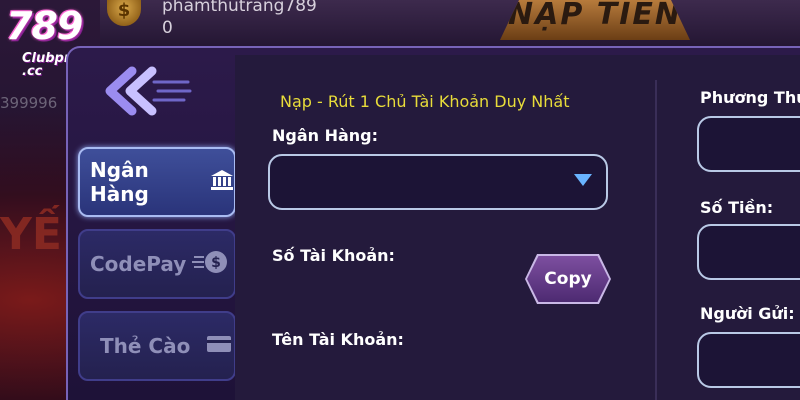 This screenshot has width=800, height=400. What do you see at coordinates (325, 135) in the screenshot?
I see `bank-label: Ngân Hàng:` at bounding box center [325, 135].